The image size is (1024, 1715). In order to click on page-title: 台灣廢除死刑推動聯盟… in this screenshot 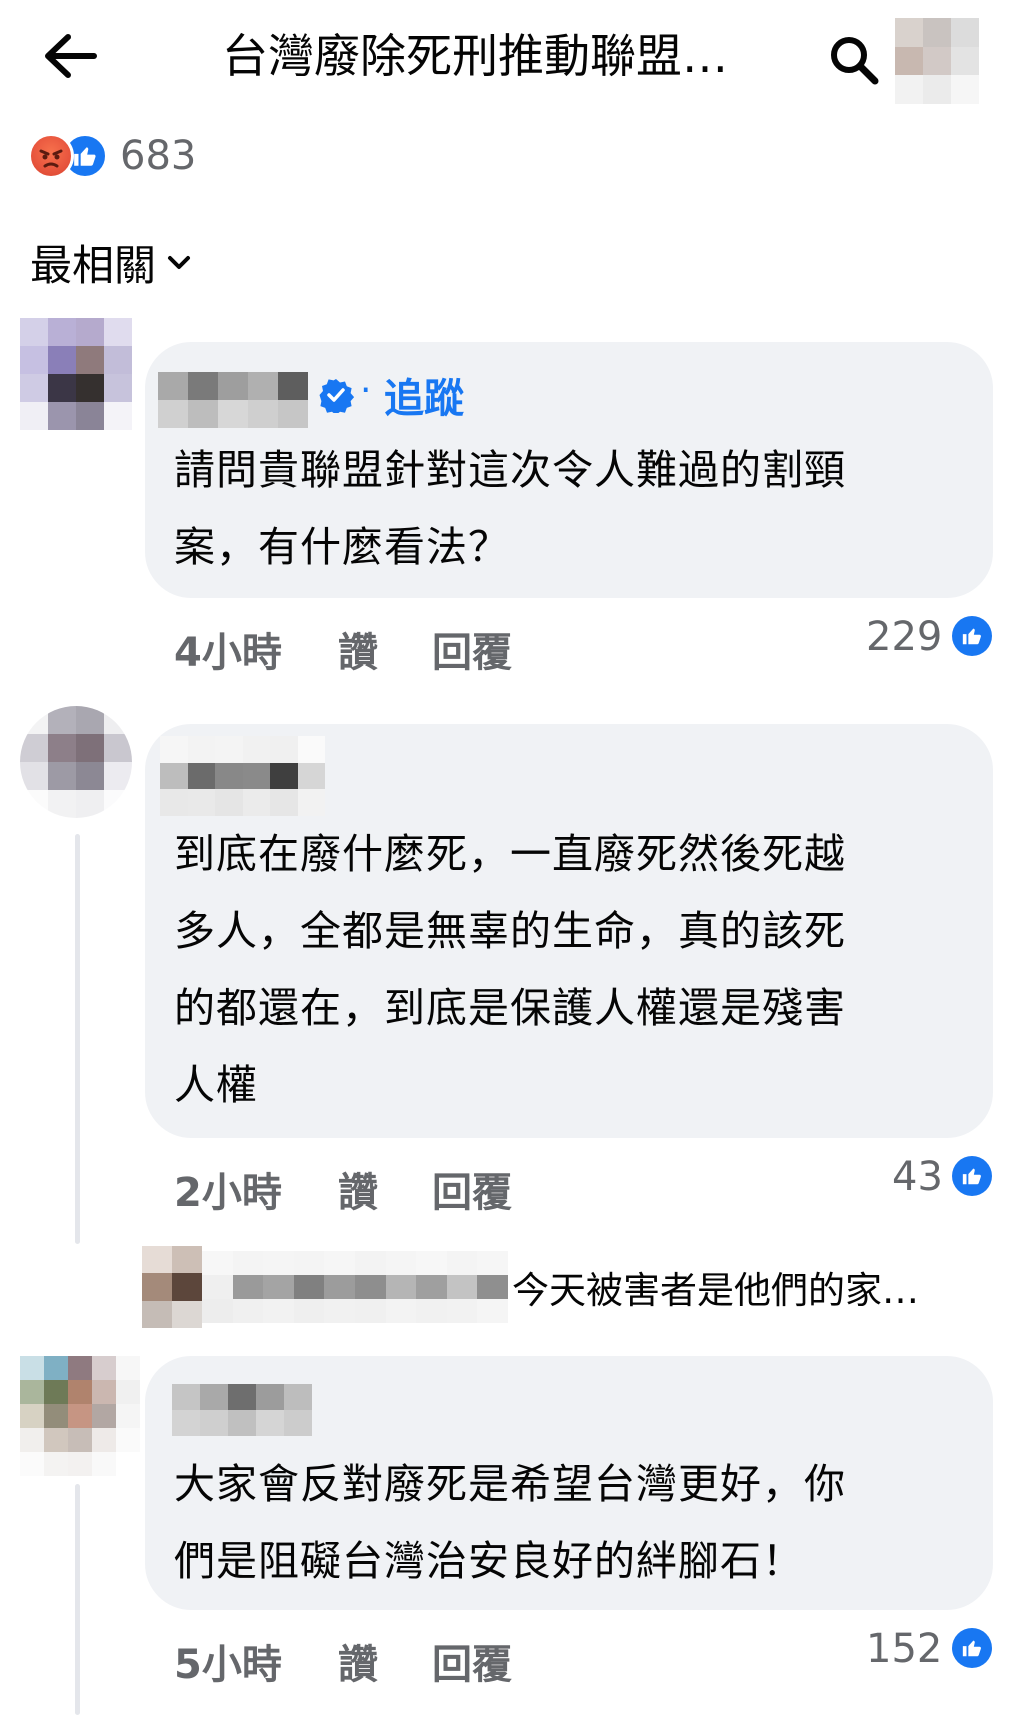, I will do `click(475, 56)`.